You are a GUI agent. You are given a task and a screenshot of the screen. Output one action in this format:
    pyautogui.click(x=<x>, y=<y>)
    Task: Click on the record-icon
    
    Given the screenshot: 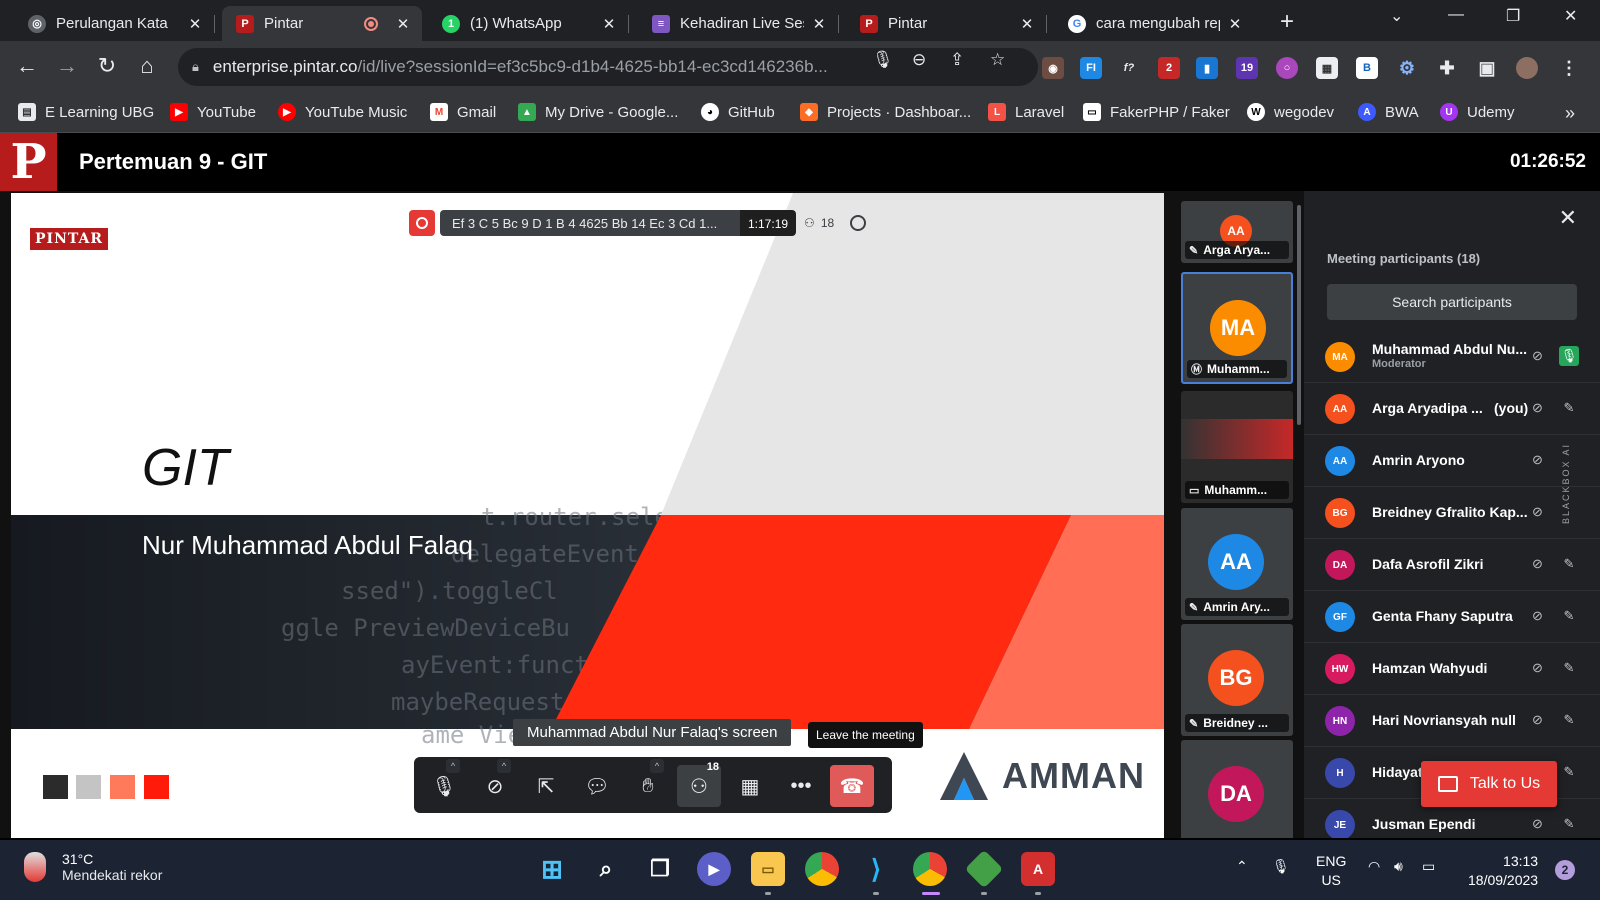 What is the action you would take?
    pyautogui.click(x=422, y=223)
    